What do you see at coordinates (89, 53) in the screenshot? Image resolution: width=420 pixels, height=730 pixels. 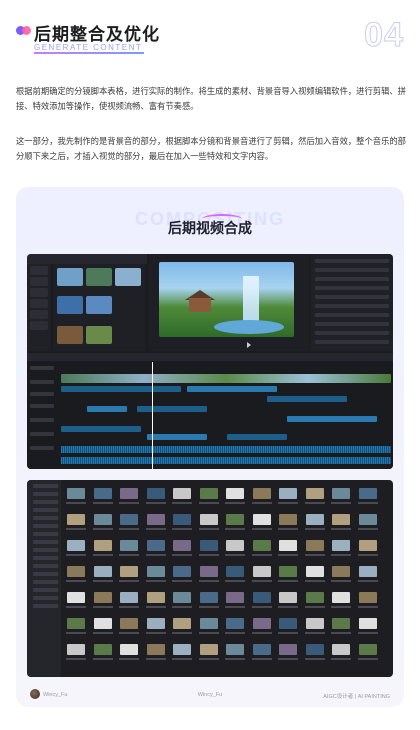 I see `subtitle-underline` at bounding box center [89, 53].